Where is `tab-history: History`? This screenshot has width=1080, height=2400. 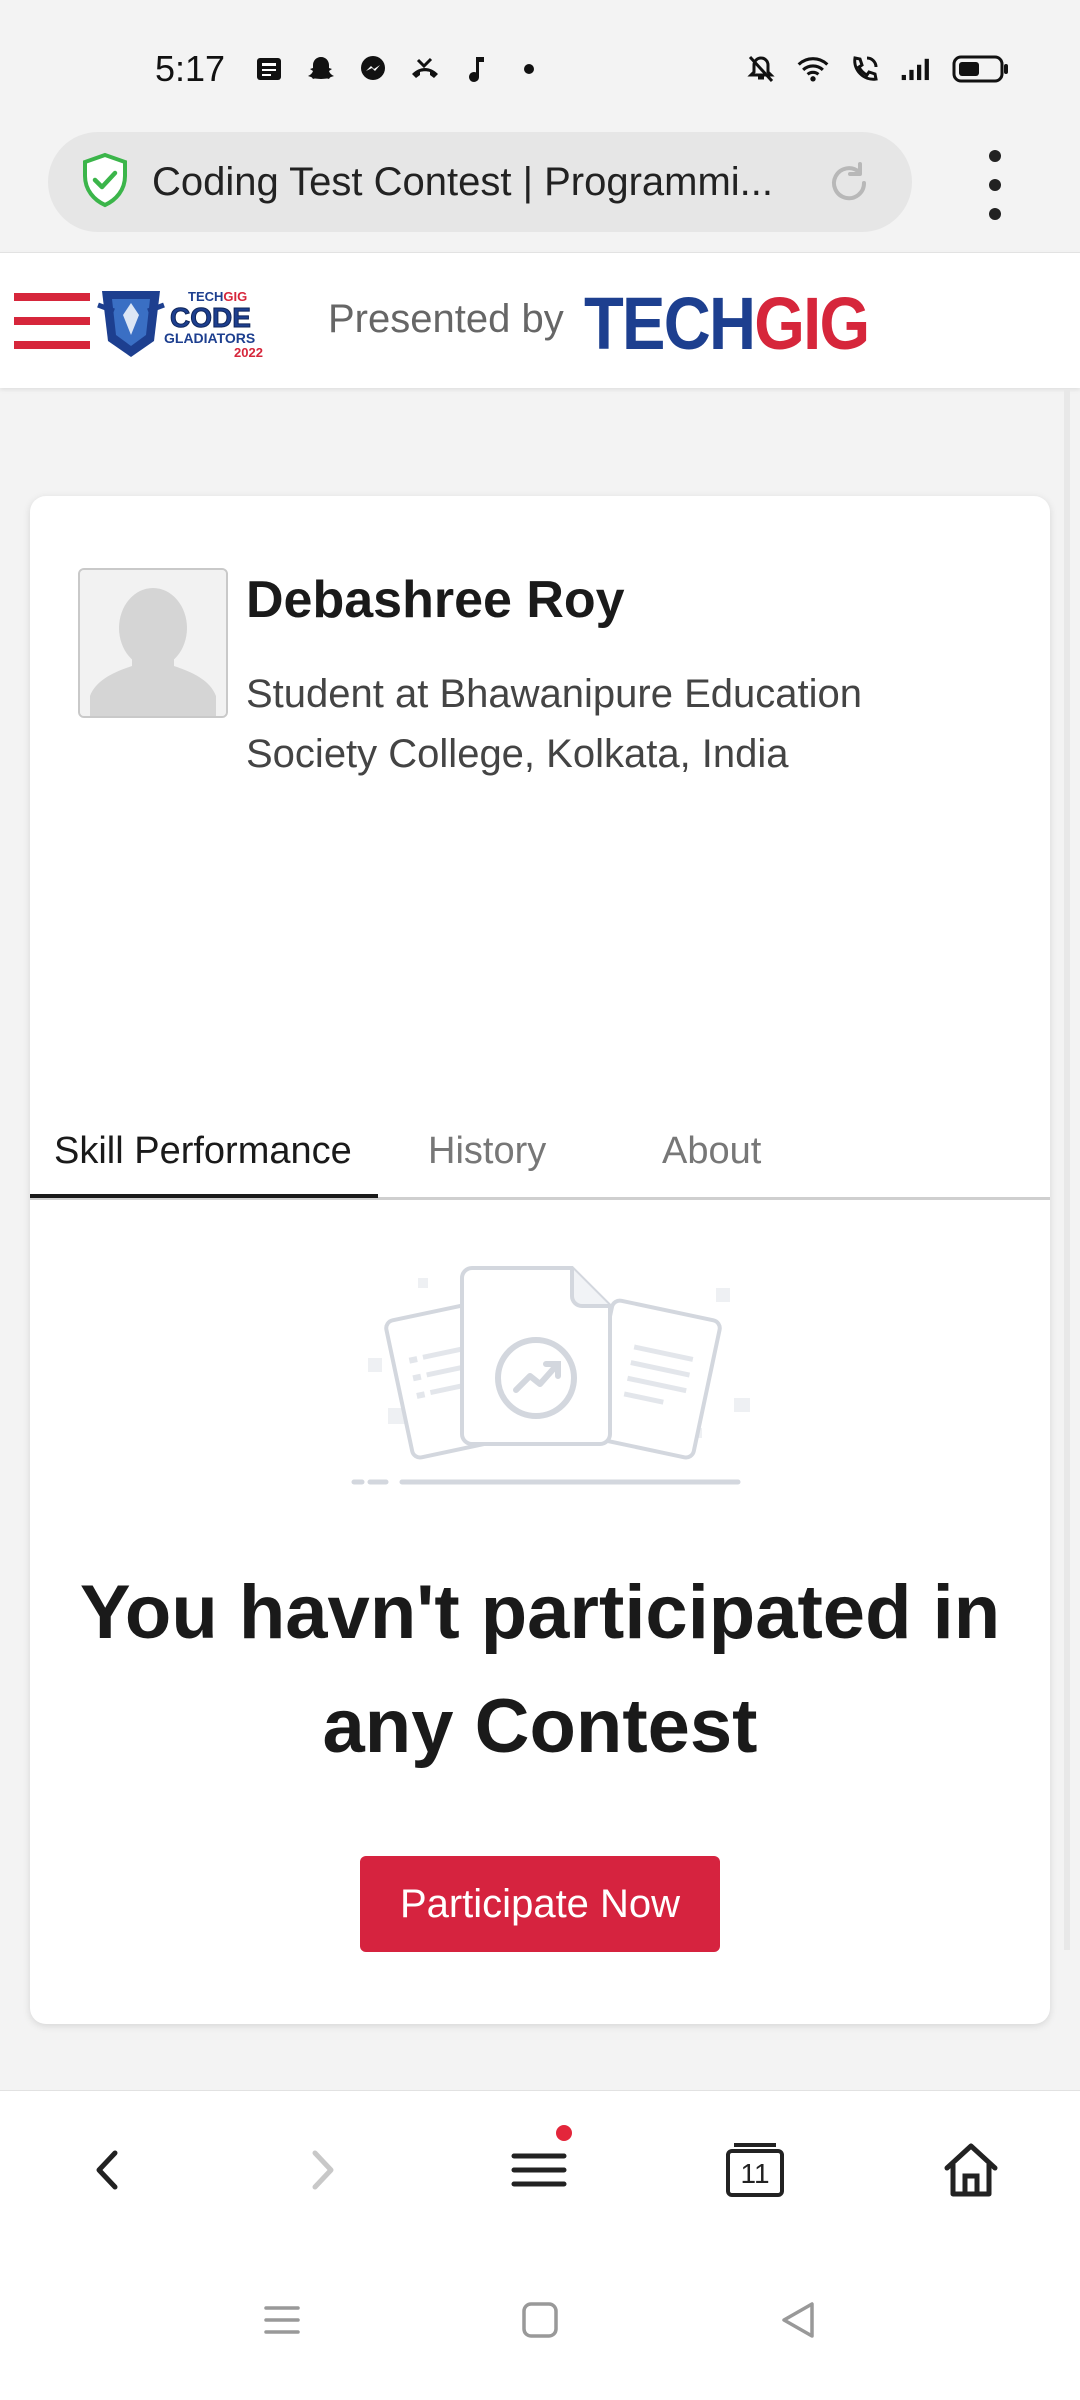
tab-history: History is located at coordinates (487, 1151).